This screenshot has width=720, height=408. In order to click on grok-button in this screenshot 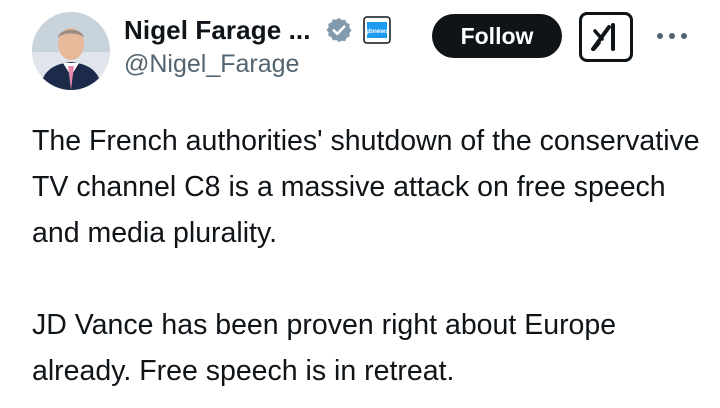, I will do `click(606, 37)`.